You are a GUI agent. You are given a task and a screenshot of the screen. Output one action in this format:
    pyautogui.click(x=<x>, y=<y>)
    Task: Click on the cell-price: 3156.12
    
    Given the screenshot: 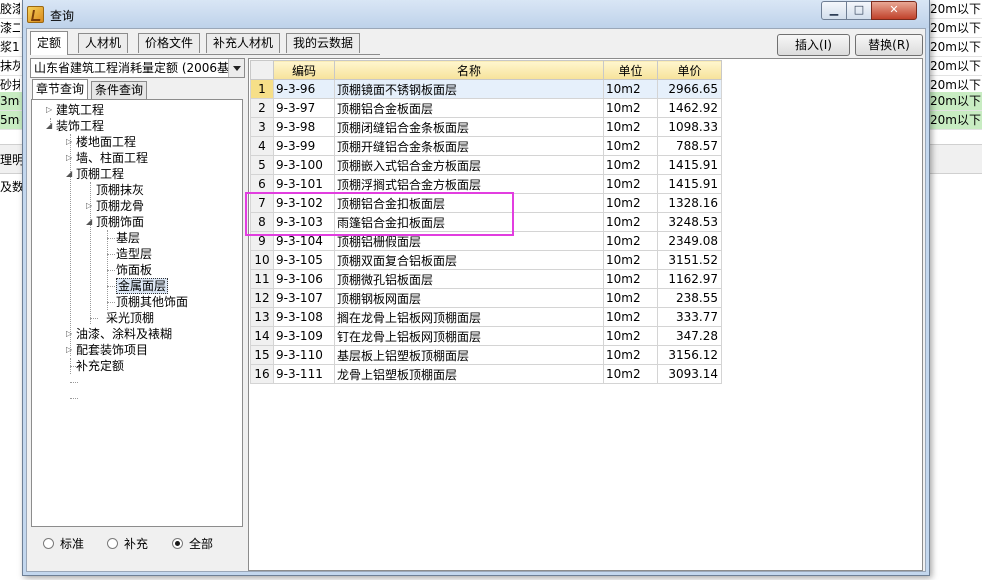 What is the action you would take?
    pyautogui.click(x=689, y=355)
    